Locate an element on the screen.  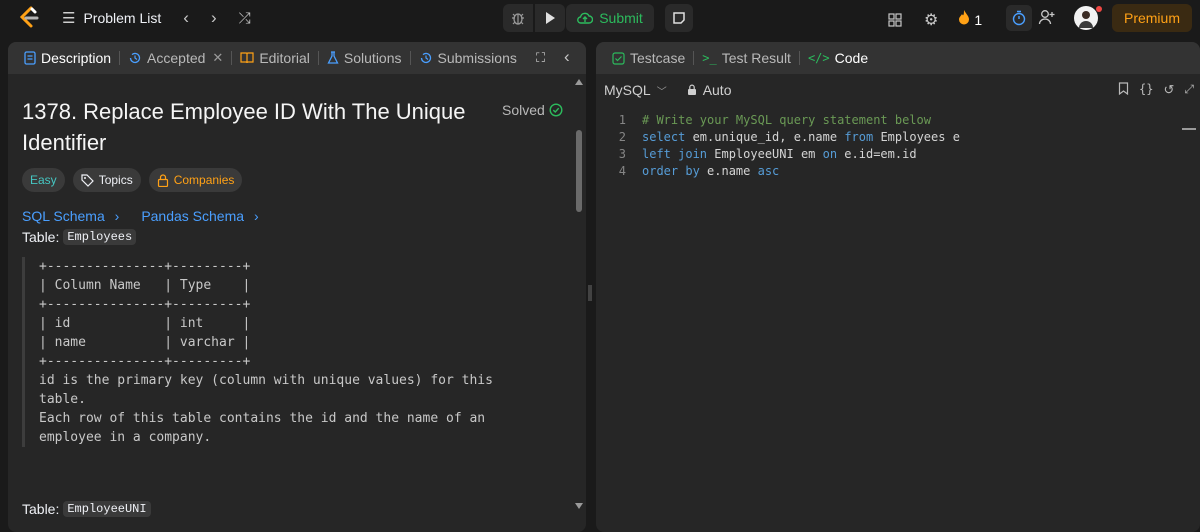
difficulty-label: Easy is located at coordinates (43, 180).